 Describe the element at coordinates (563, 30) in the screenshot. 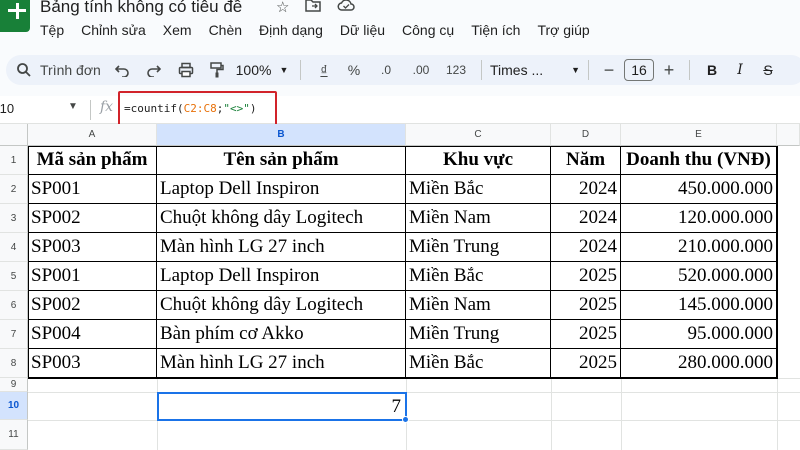

I see `menu-help: Trợ giúp` at that location.